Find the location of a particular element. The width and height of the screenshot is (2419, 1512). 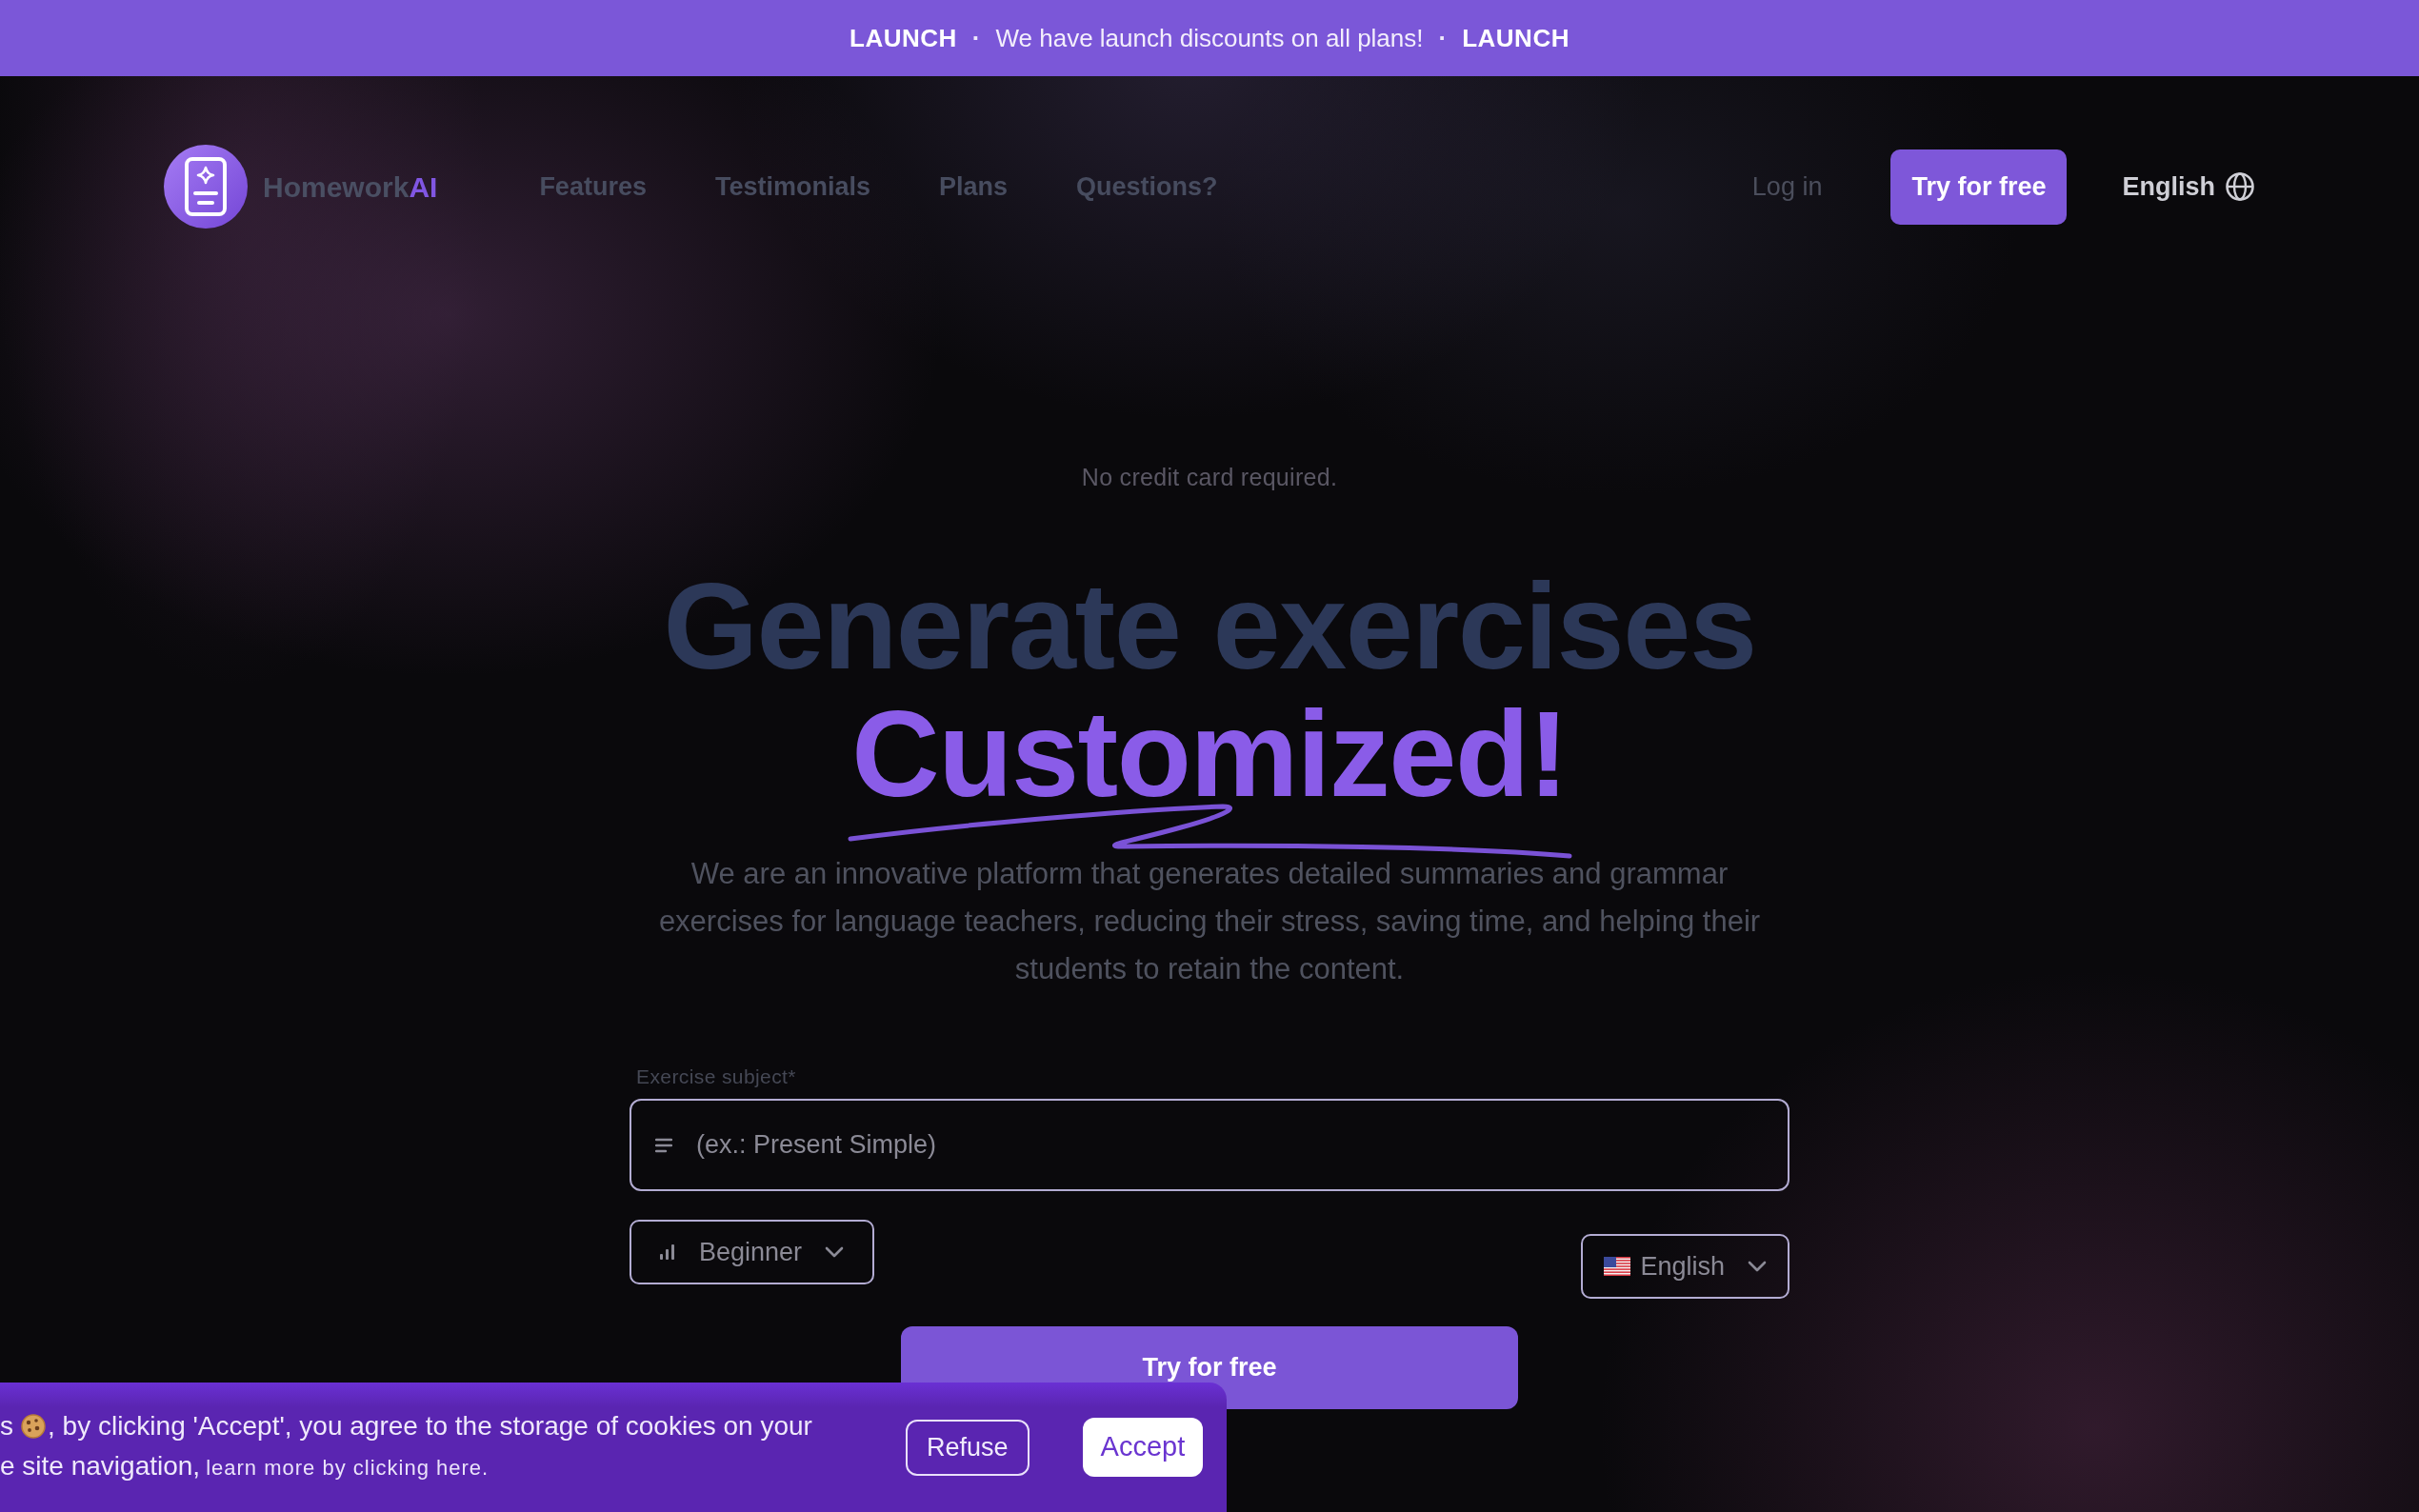

cookie-notice-text: e site navigation, is located at coordinates (100, 1466).